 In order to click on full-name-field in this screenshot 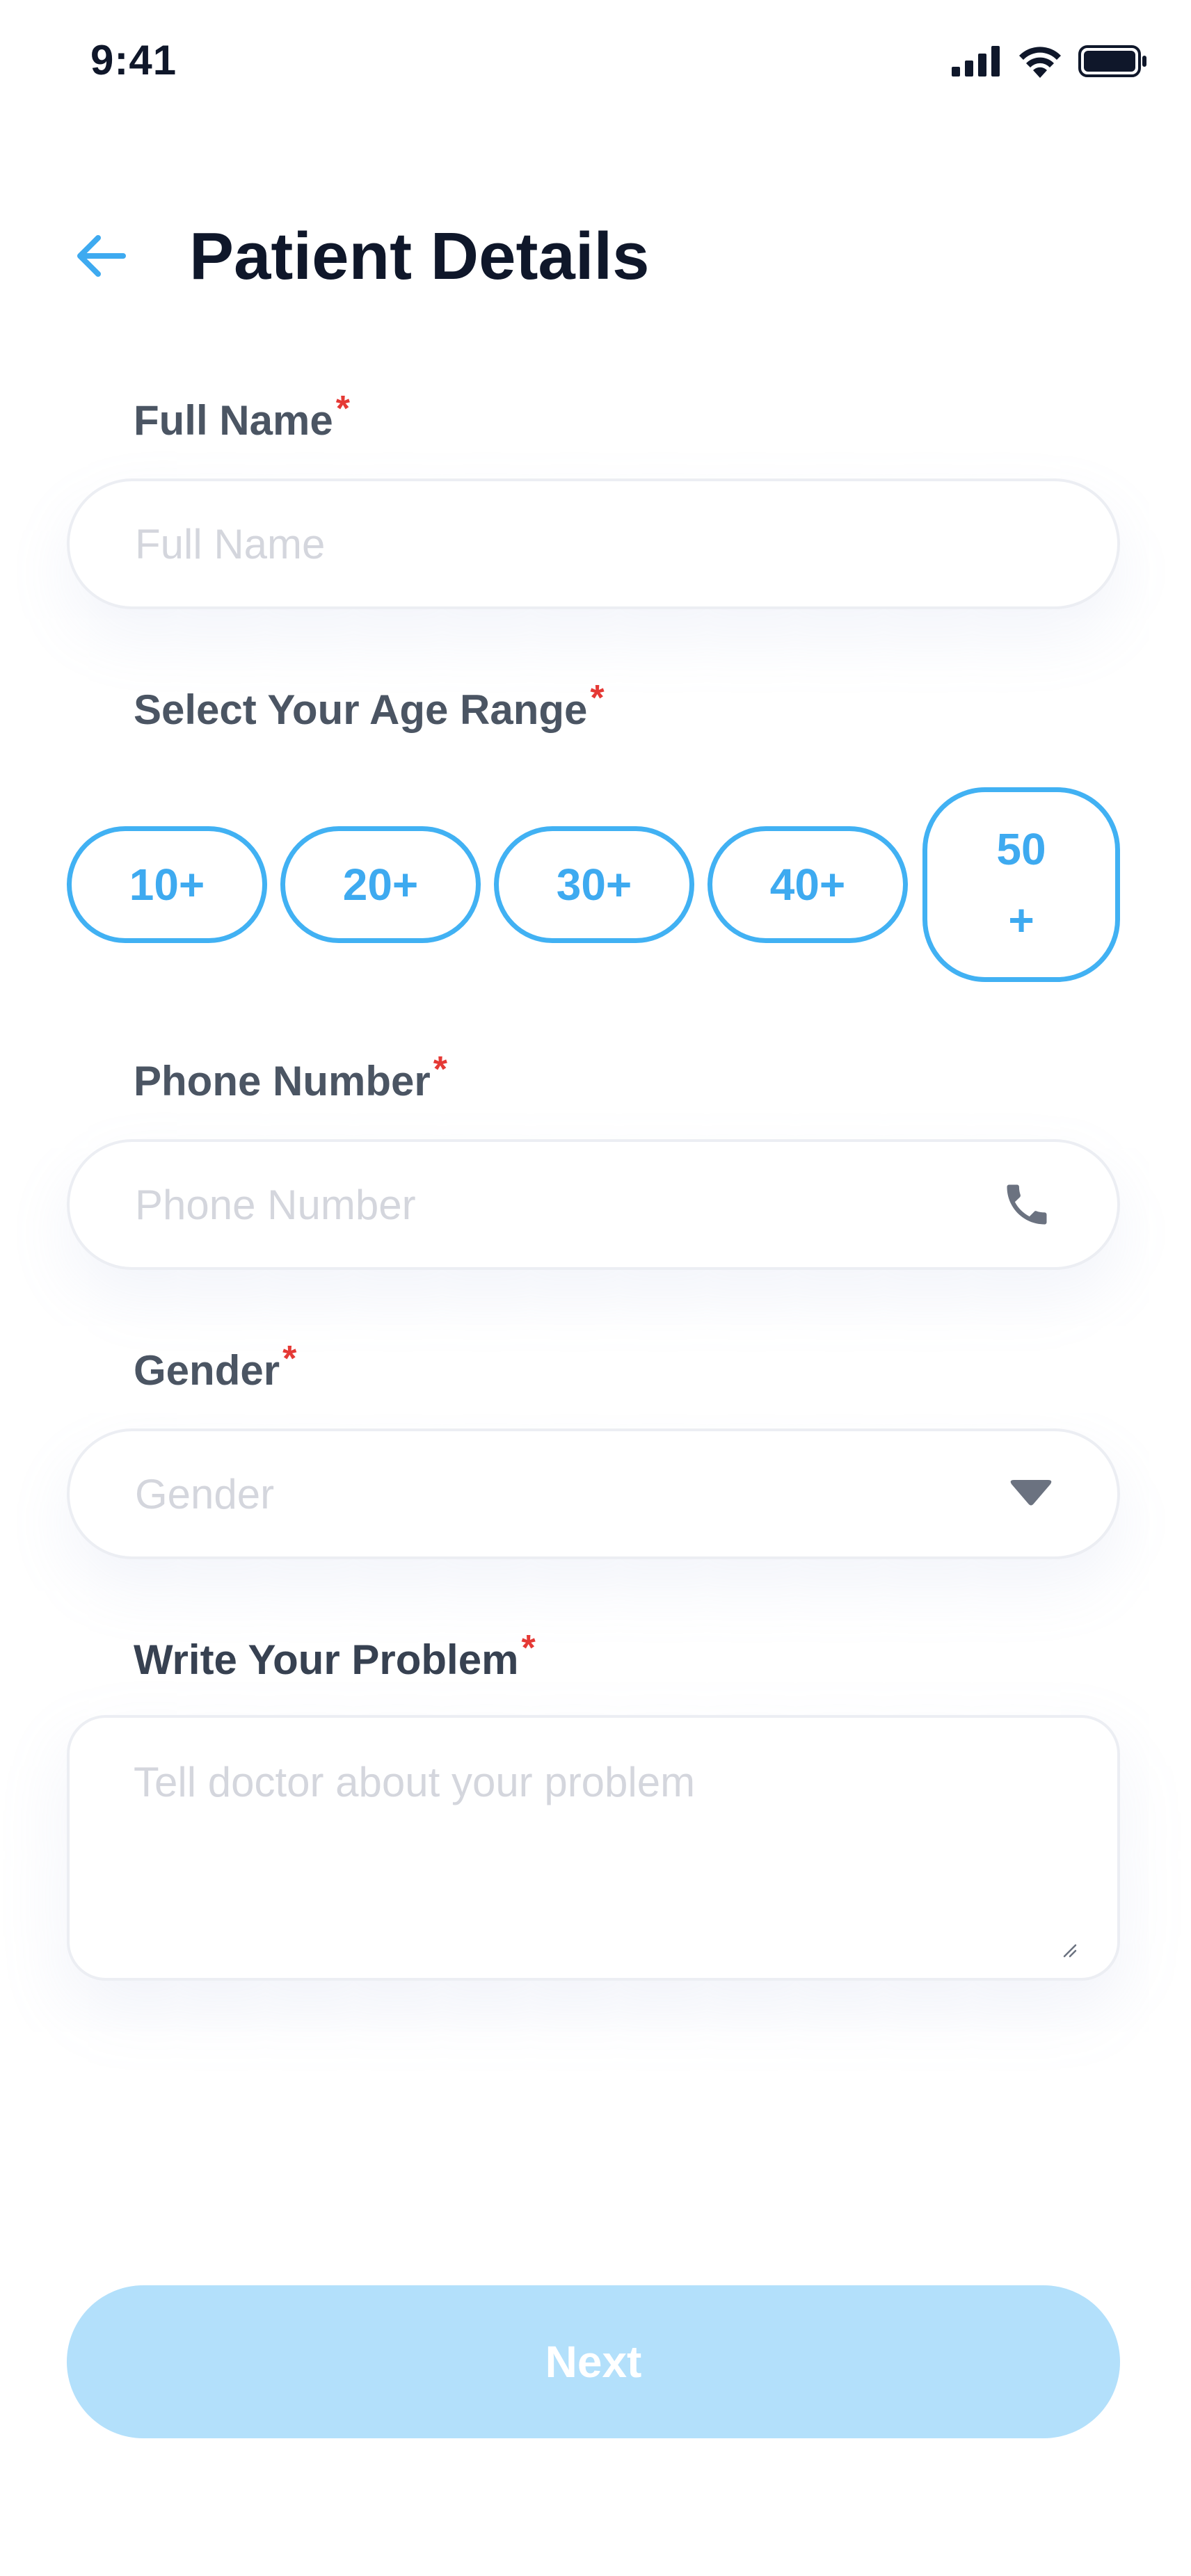, I will do `click(594, 544)`.